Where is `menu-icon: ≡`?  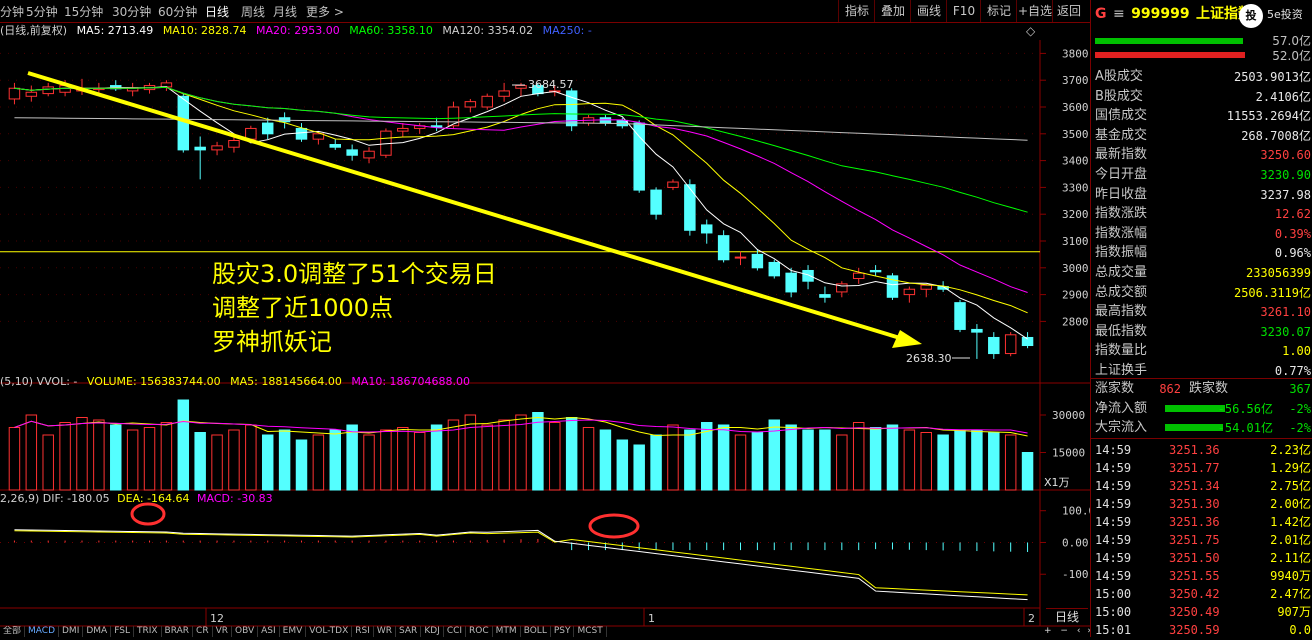 menu-icon: ≡ is located at coordinates (1119, 14).